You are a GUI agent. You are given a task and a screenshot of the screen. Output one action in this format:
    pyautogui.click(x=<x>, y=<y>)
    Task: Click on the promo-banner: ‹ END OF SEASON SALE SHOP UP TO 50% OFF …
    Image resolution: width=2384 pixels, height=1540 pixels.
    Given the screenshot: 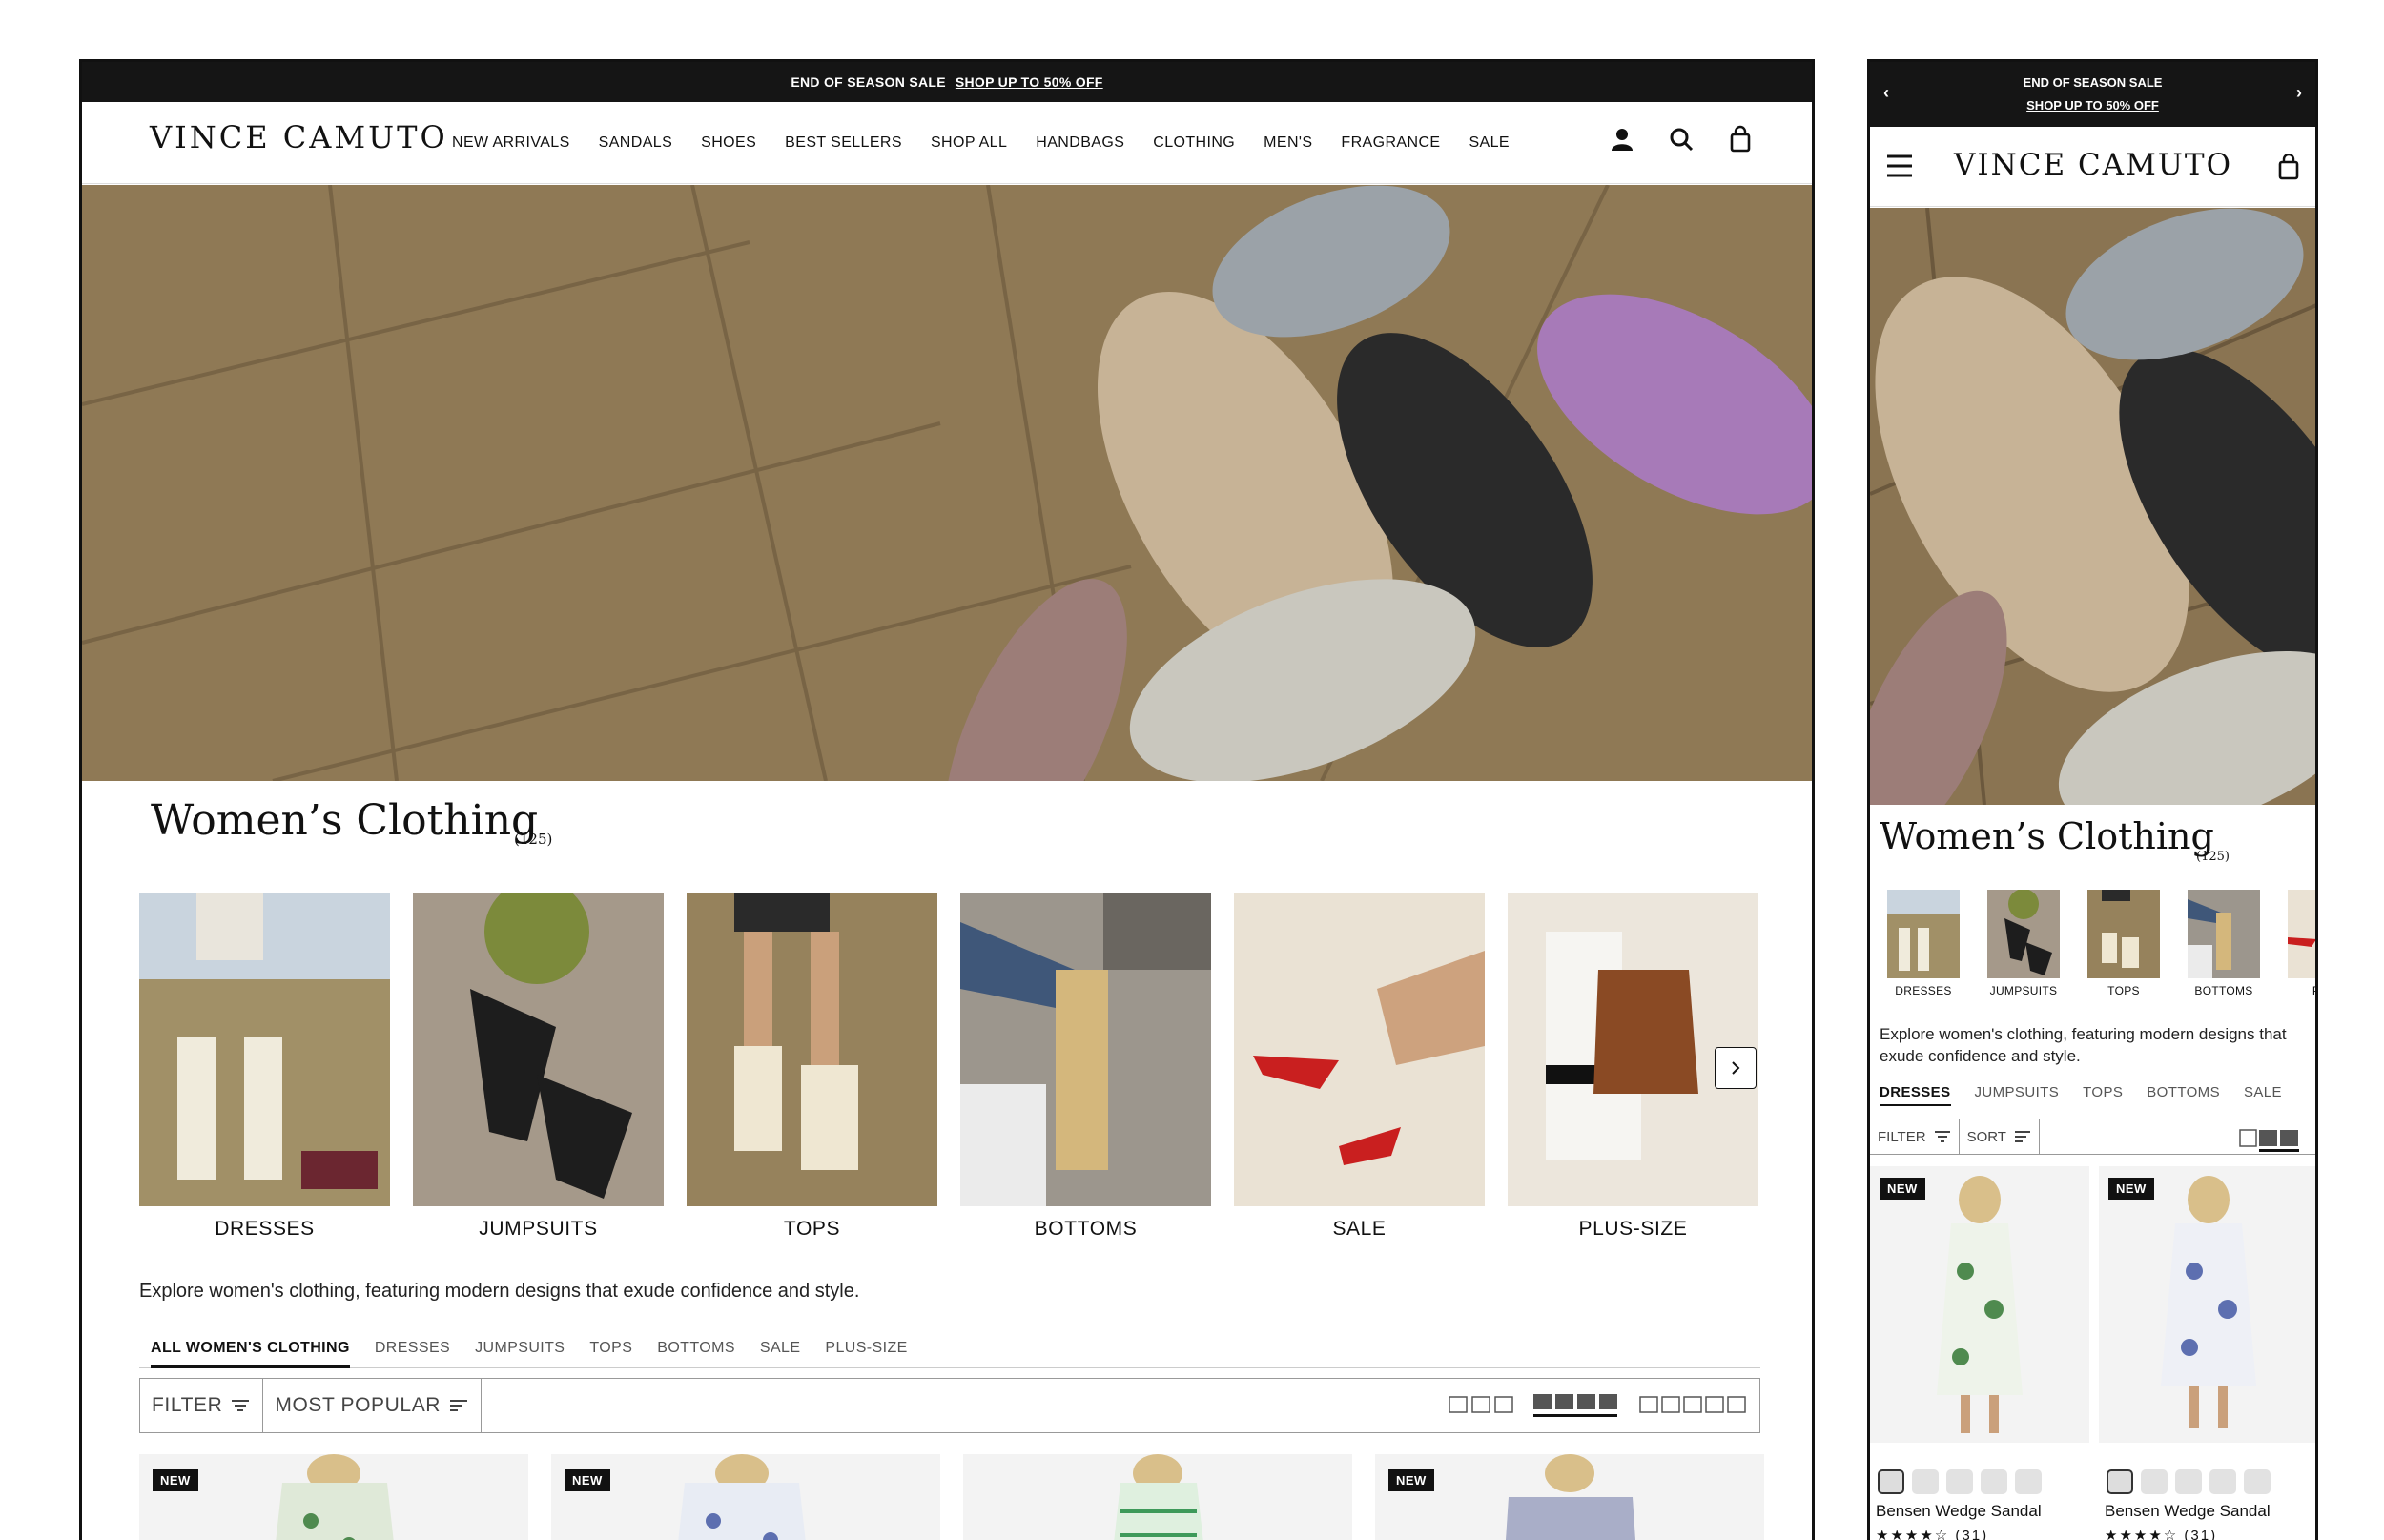 What is the action you would take?
    pyautogui.click(x=2093, y=94)
    